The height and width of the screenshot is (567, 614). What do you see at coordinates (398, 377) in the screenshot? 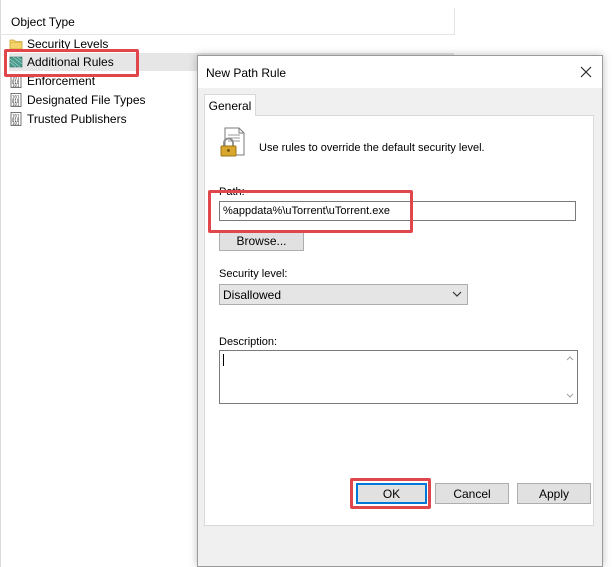
I see `description-textarea` at bounding box center [398, 377].